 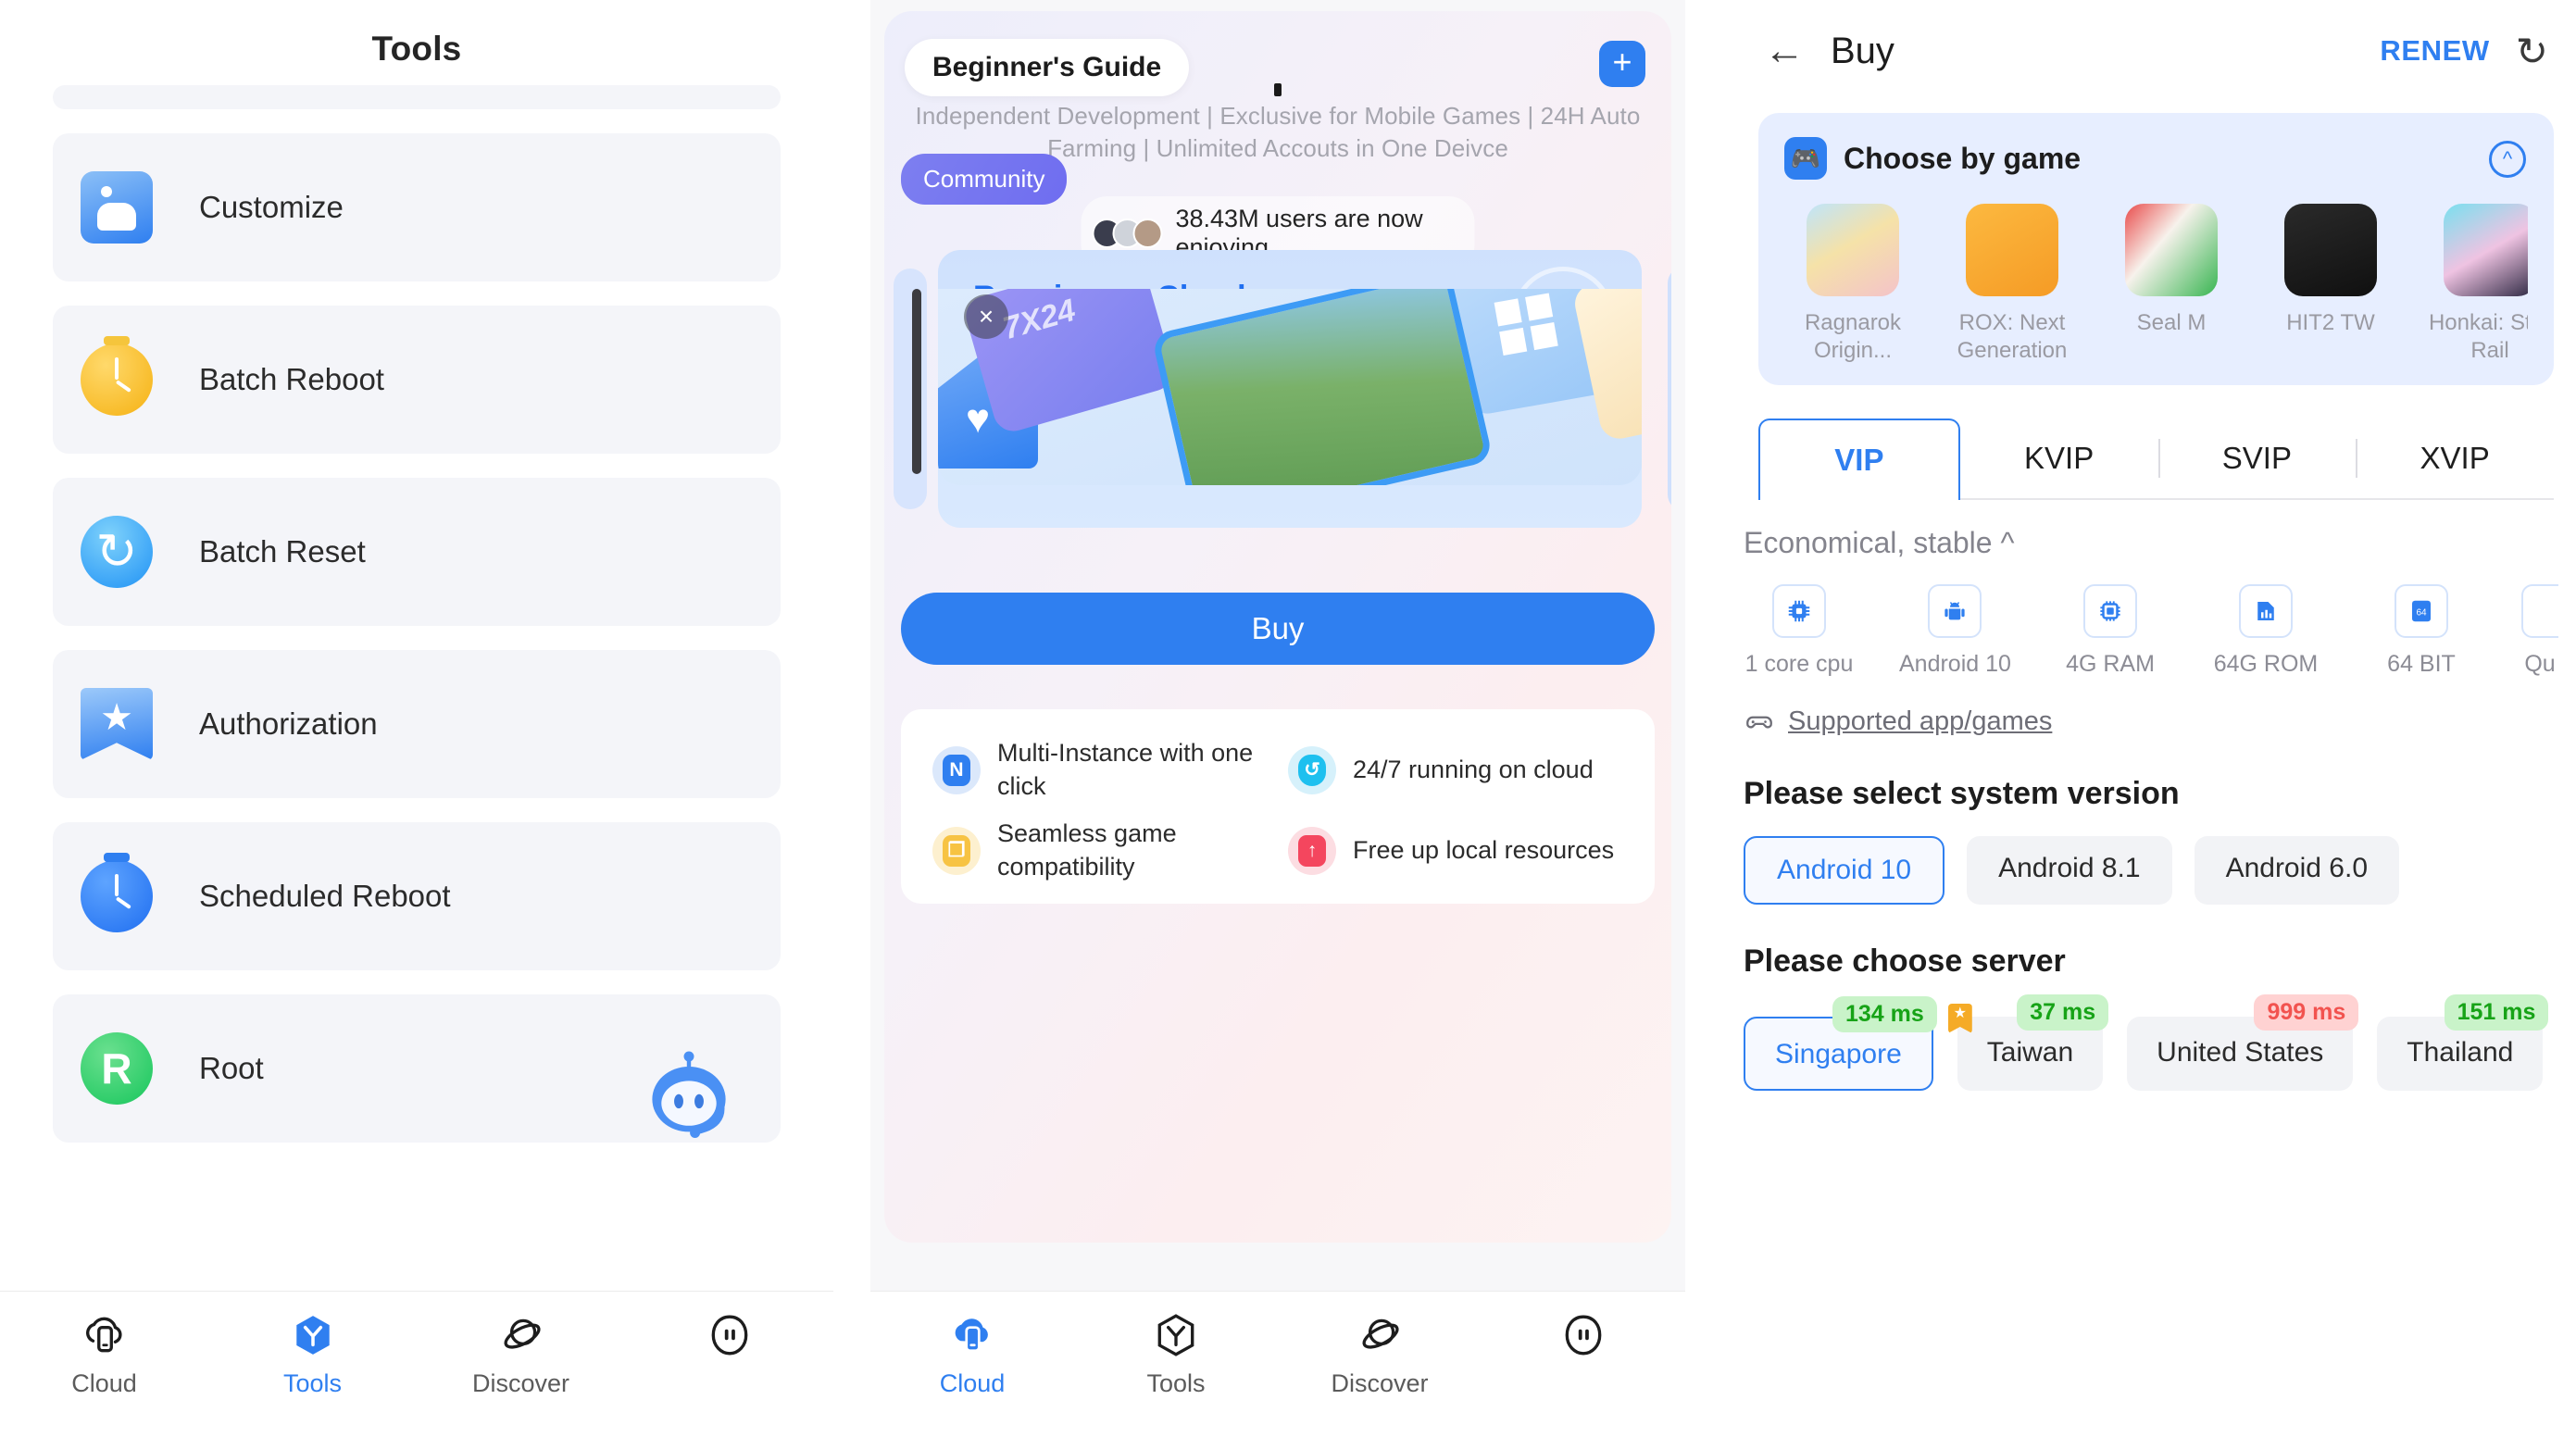 I want to click on tab-label: SVIP, so click(x=2256, y=458).